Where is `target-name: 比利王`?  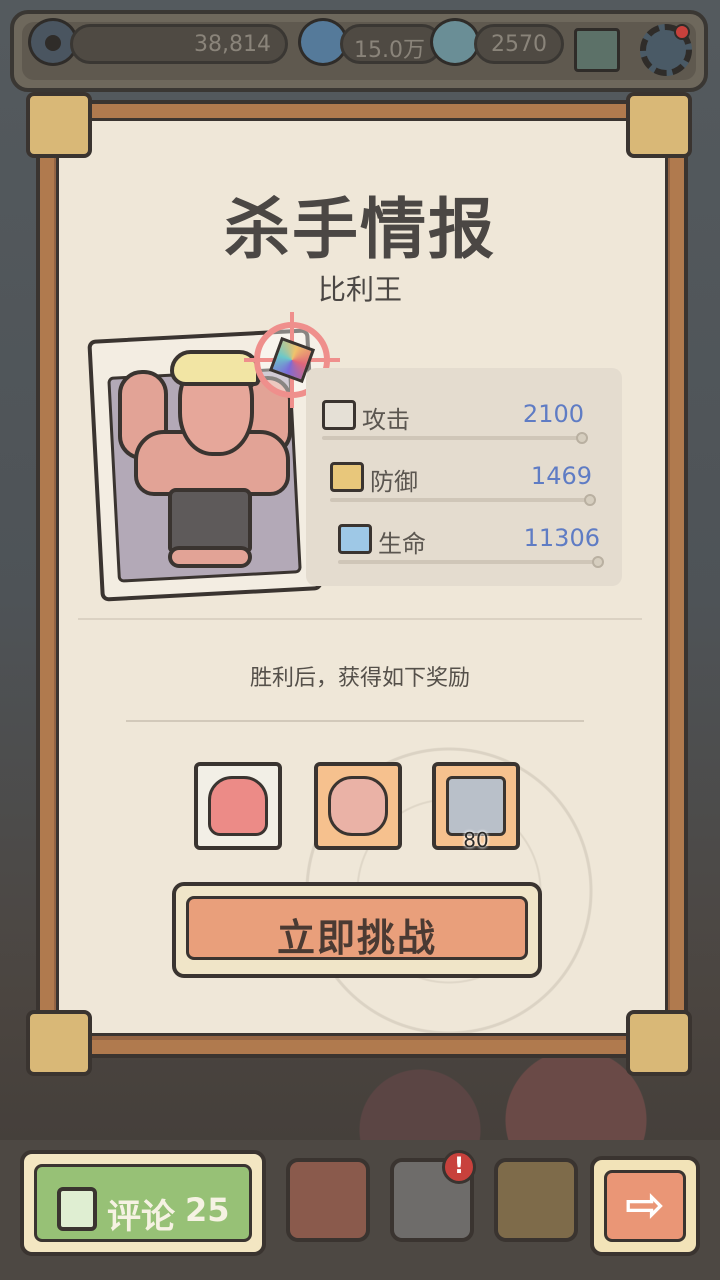
target-name: 比利王 is located at coordinates (359, 289).